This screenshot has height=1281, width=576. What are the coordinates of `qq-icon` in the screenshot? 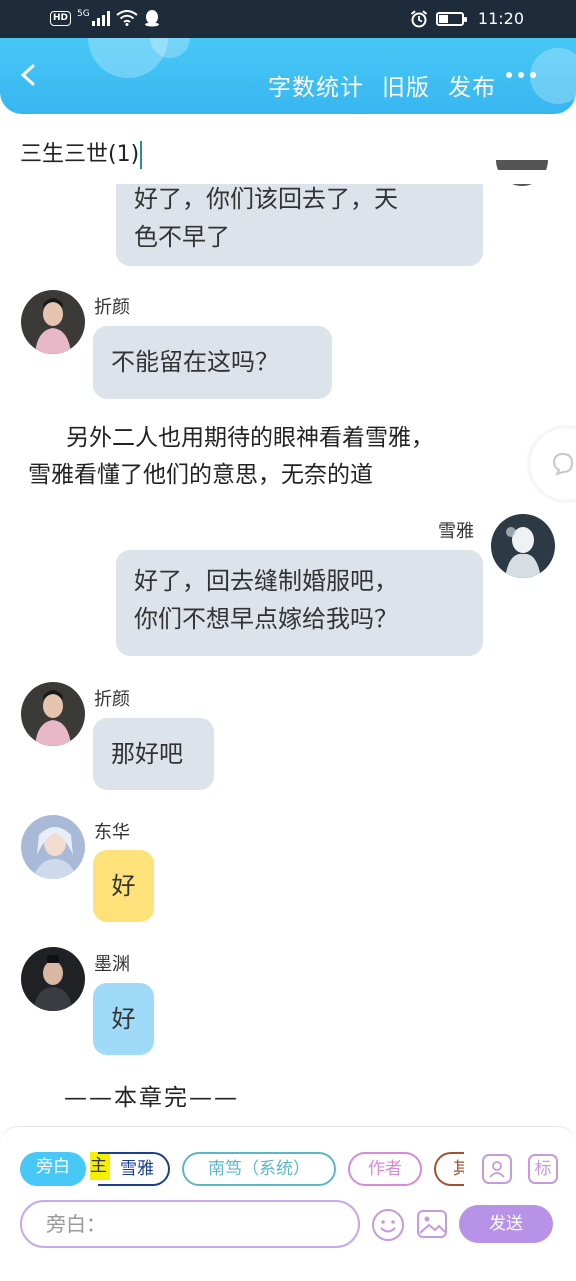 It's located at (151, 18).